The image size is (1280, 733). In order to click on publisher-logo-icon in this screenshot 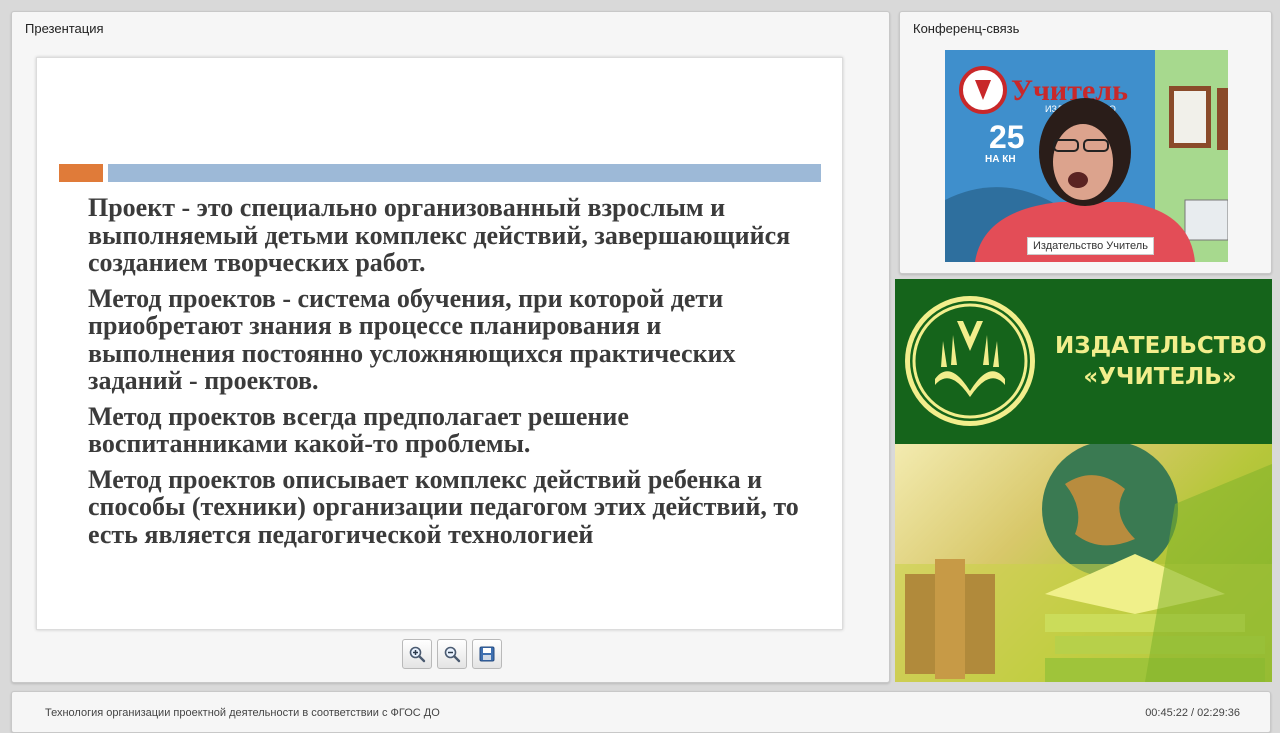, I will do `click(970, 361)`.